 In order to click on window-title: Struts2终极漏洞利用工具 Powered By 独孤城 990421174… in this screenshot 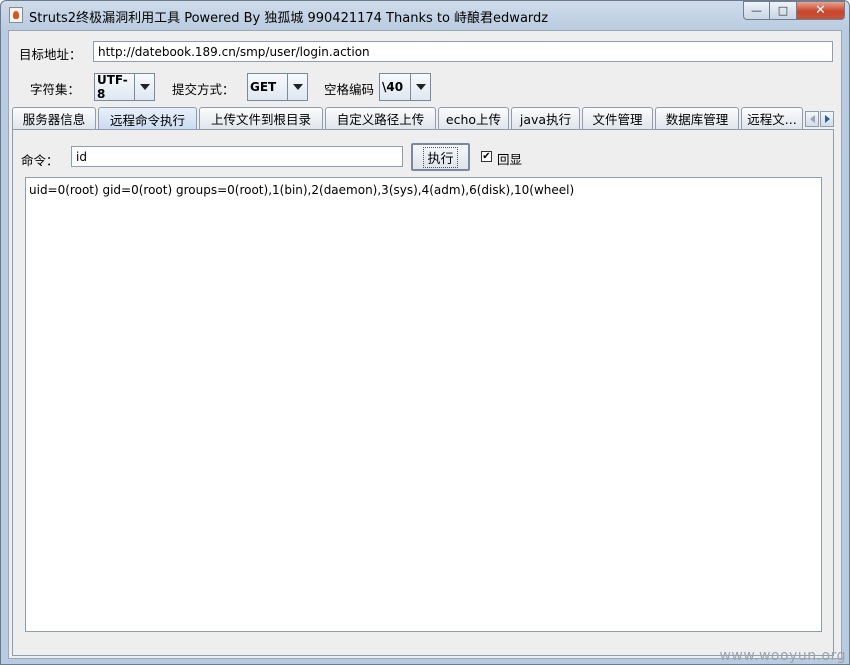, I will do `click(289, 18)`.